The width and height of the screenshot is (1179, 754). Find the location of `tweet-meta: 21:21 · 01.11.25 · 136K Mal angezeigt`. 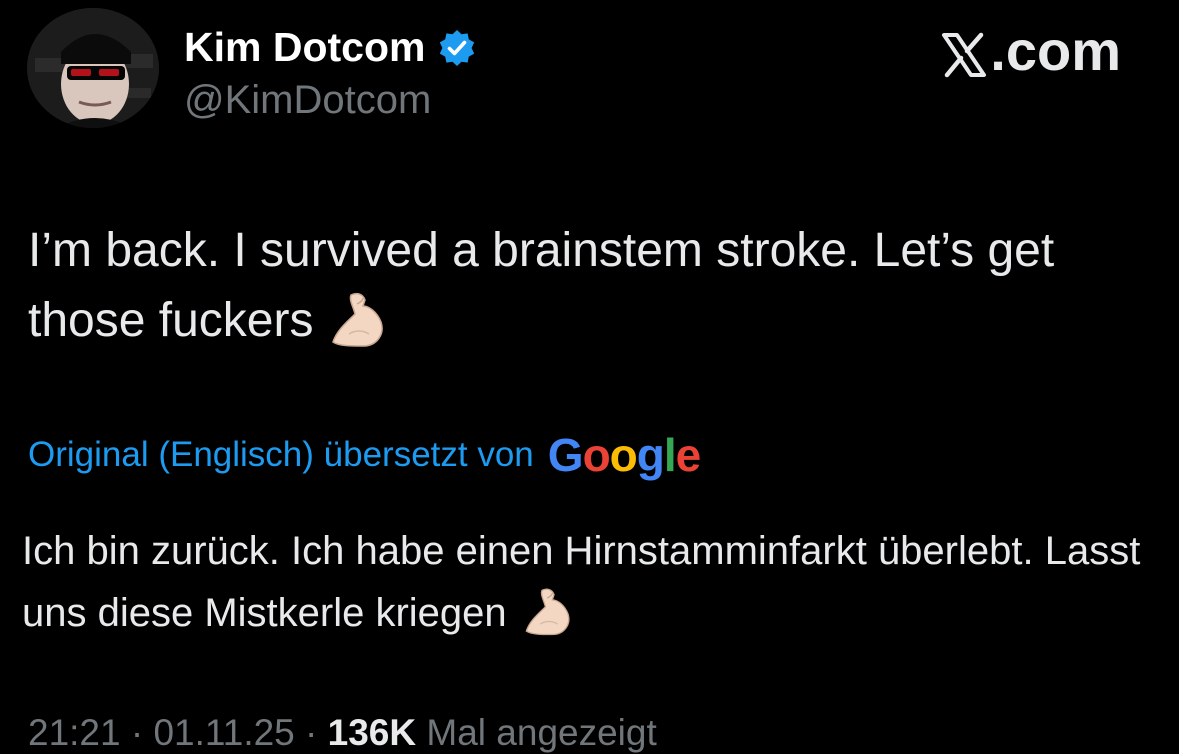

tweet-meta: 21:21 · 01.11.25 · 136K Mal angezeigt is located at coordinates (342, 733).